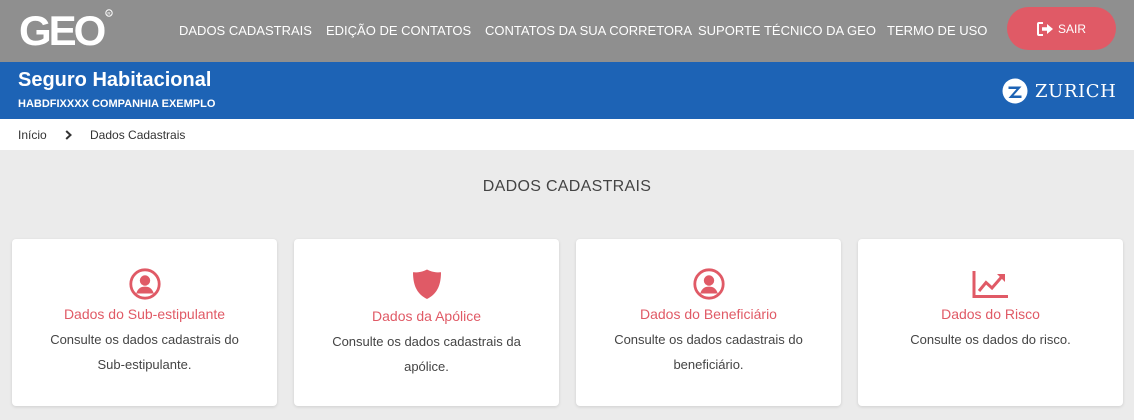 The image size is (1134, 420). I want to click on insurer-name: ZURICH, so click(1076, 91).